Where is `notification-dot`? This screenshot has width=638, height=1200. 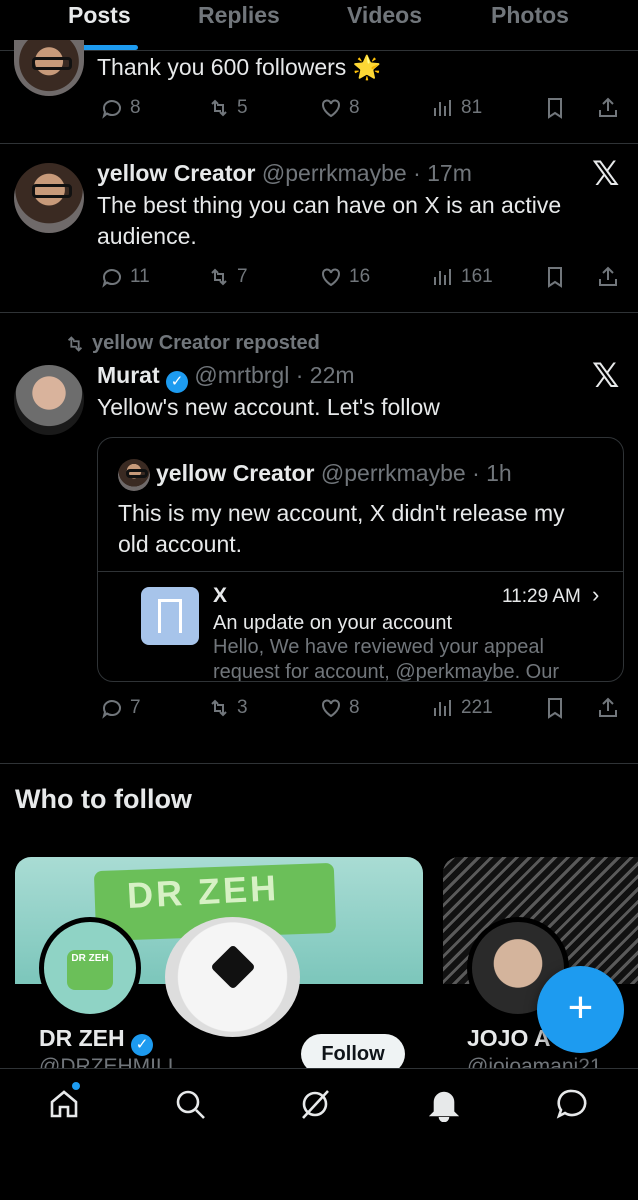 notification-dot is located at coordinates (76, 1086).